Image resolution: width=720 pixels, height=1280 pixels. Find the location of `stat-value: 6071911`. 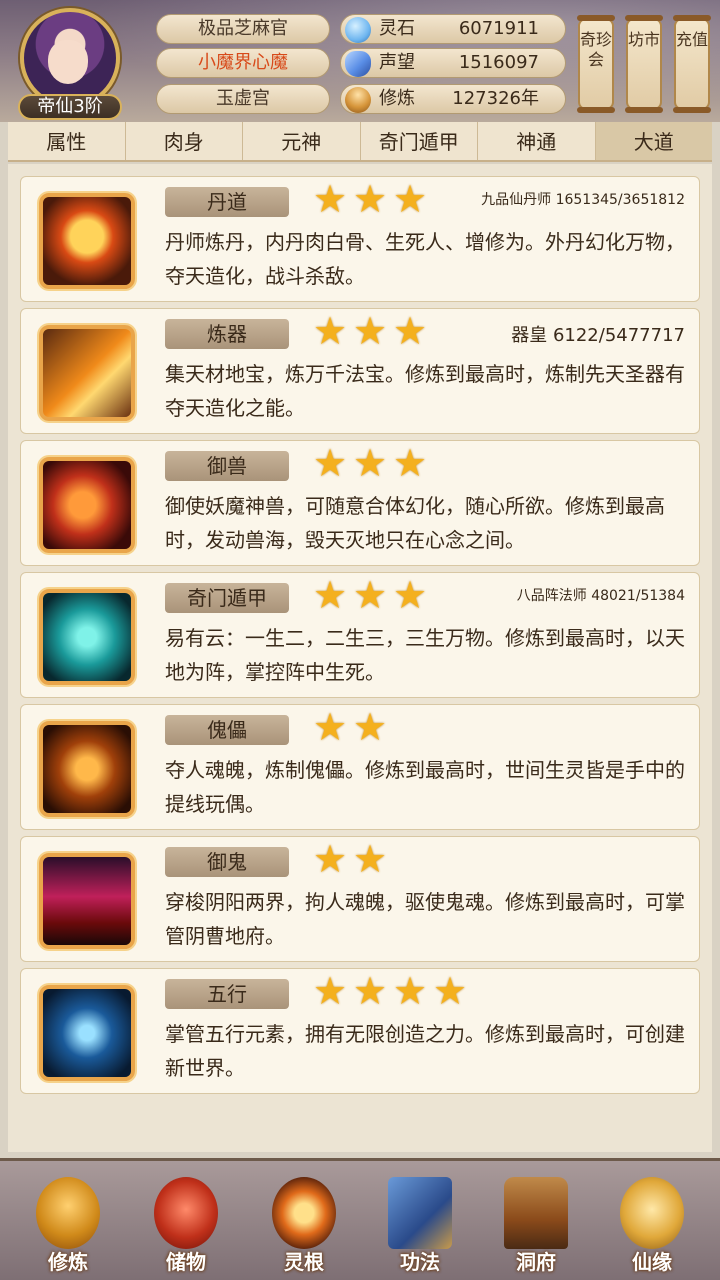

stat-value: 6071911 is located at coordinates (498, 28).